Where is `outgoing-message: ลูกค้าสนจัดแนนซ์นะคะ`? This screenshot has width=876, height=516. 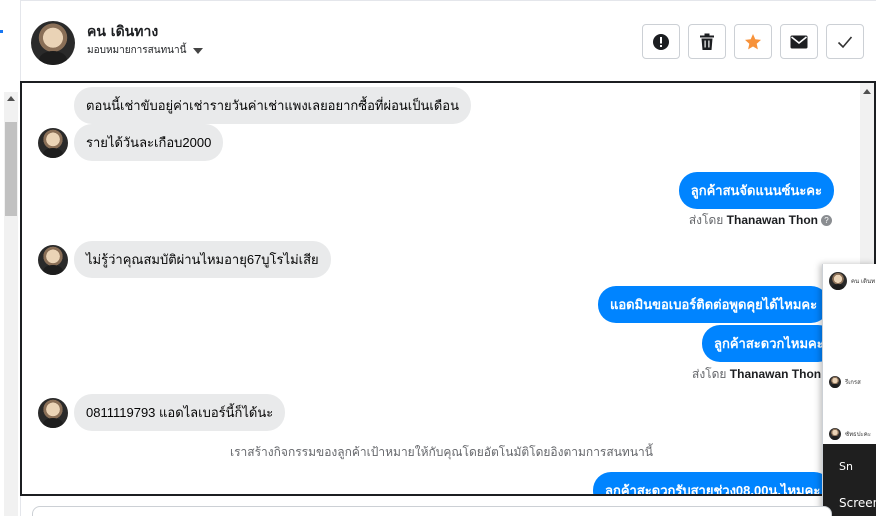 outgoing-message: ลูกค้าสนจัดแนนซ์นะคะ is located at coordinates (756, 190).